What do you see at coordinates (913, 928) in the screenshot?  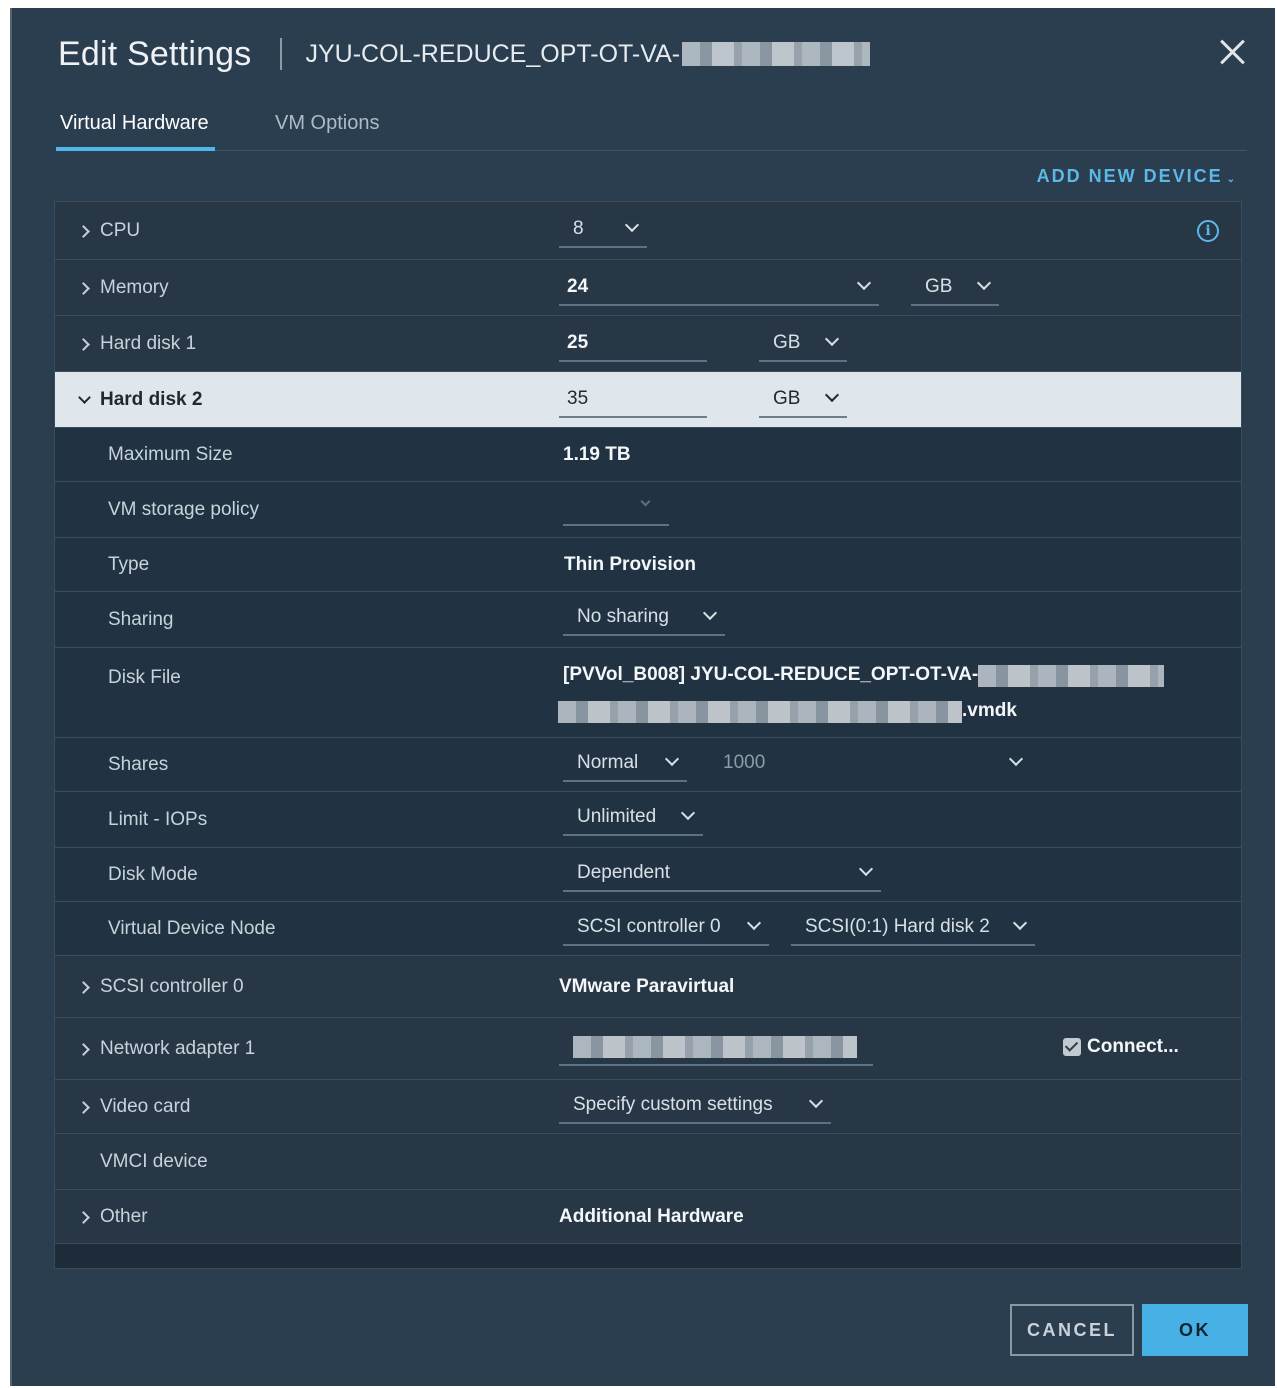 I see `device-node-select: SCSI(0:1) Hard disk 2` at bounding box center [913, 928].